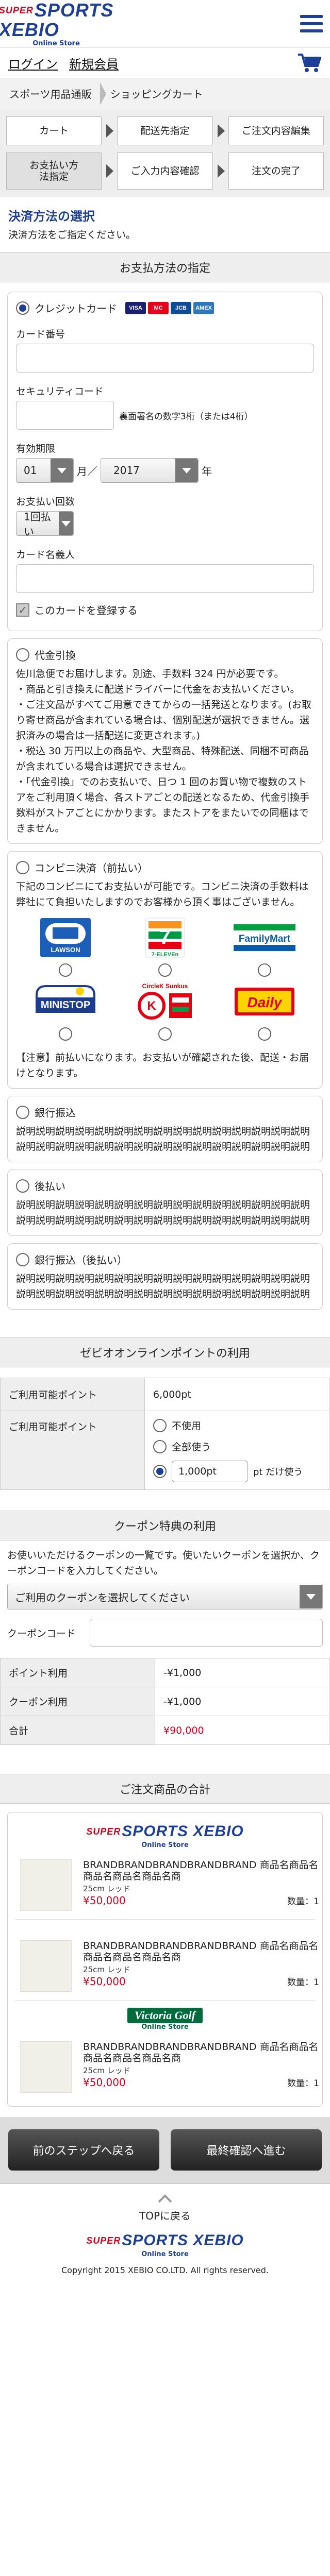  What do you see at coordinates (206, 1633) in the screenshot?
I see `coupon-code-input` at bounding box center [206, 1633].